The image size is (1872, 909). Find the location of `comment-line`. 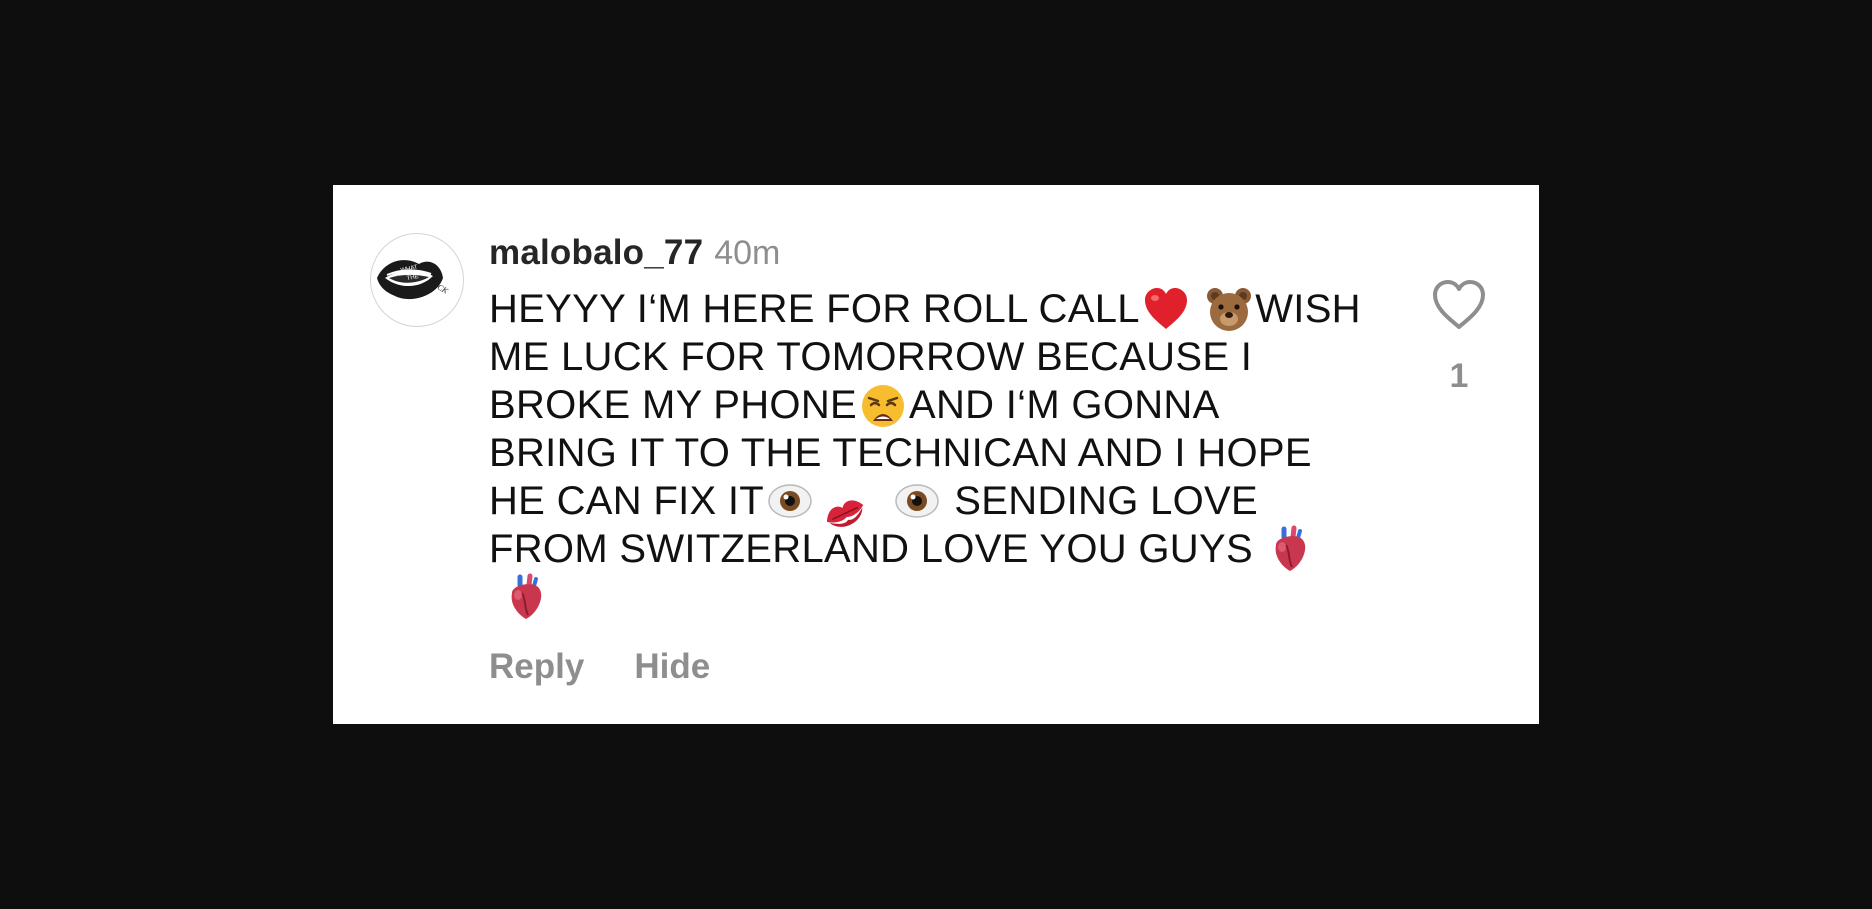

comment-line is located at coordinates (939, 597).